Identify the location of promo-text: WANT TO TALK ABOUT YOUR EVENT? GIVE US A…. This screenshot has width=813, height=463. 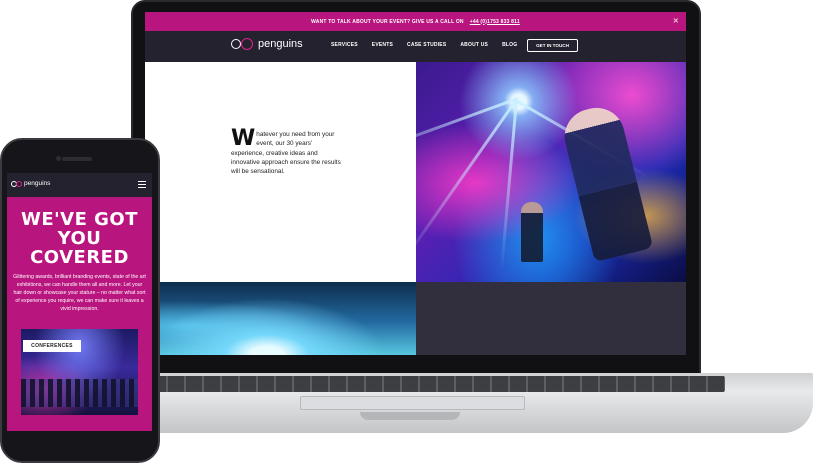
(387, 21).